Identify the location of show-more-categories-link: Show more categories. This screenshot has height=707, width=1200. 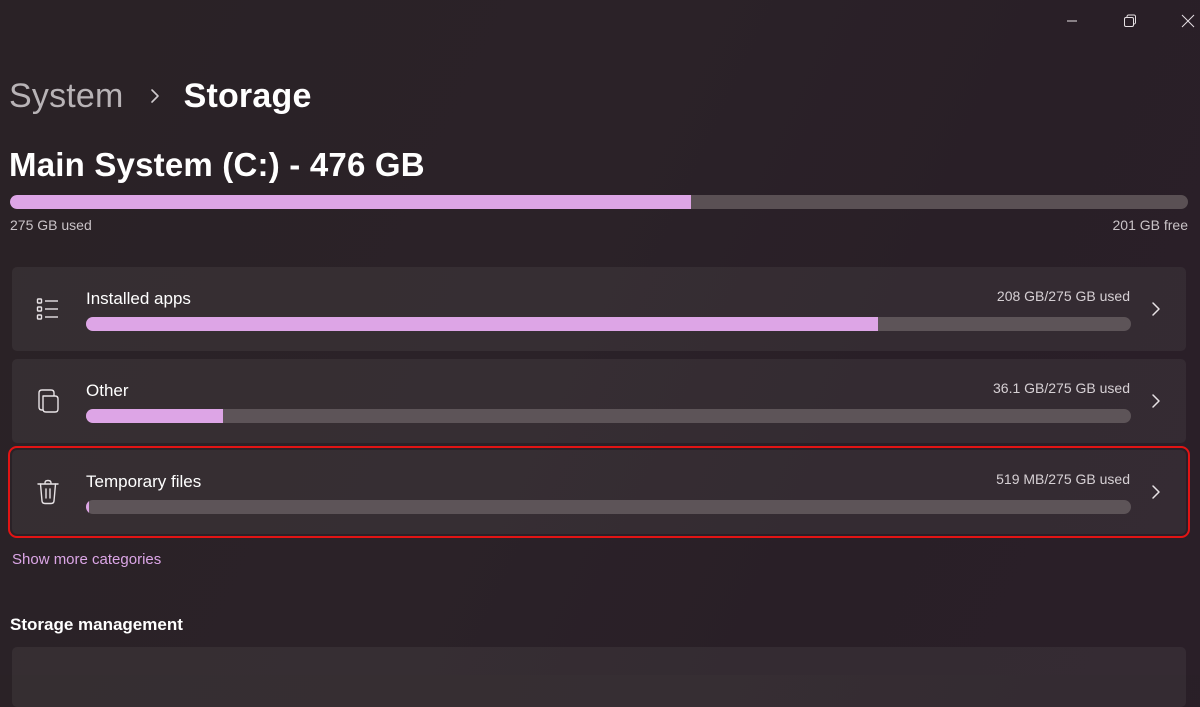
(86, 559).